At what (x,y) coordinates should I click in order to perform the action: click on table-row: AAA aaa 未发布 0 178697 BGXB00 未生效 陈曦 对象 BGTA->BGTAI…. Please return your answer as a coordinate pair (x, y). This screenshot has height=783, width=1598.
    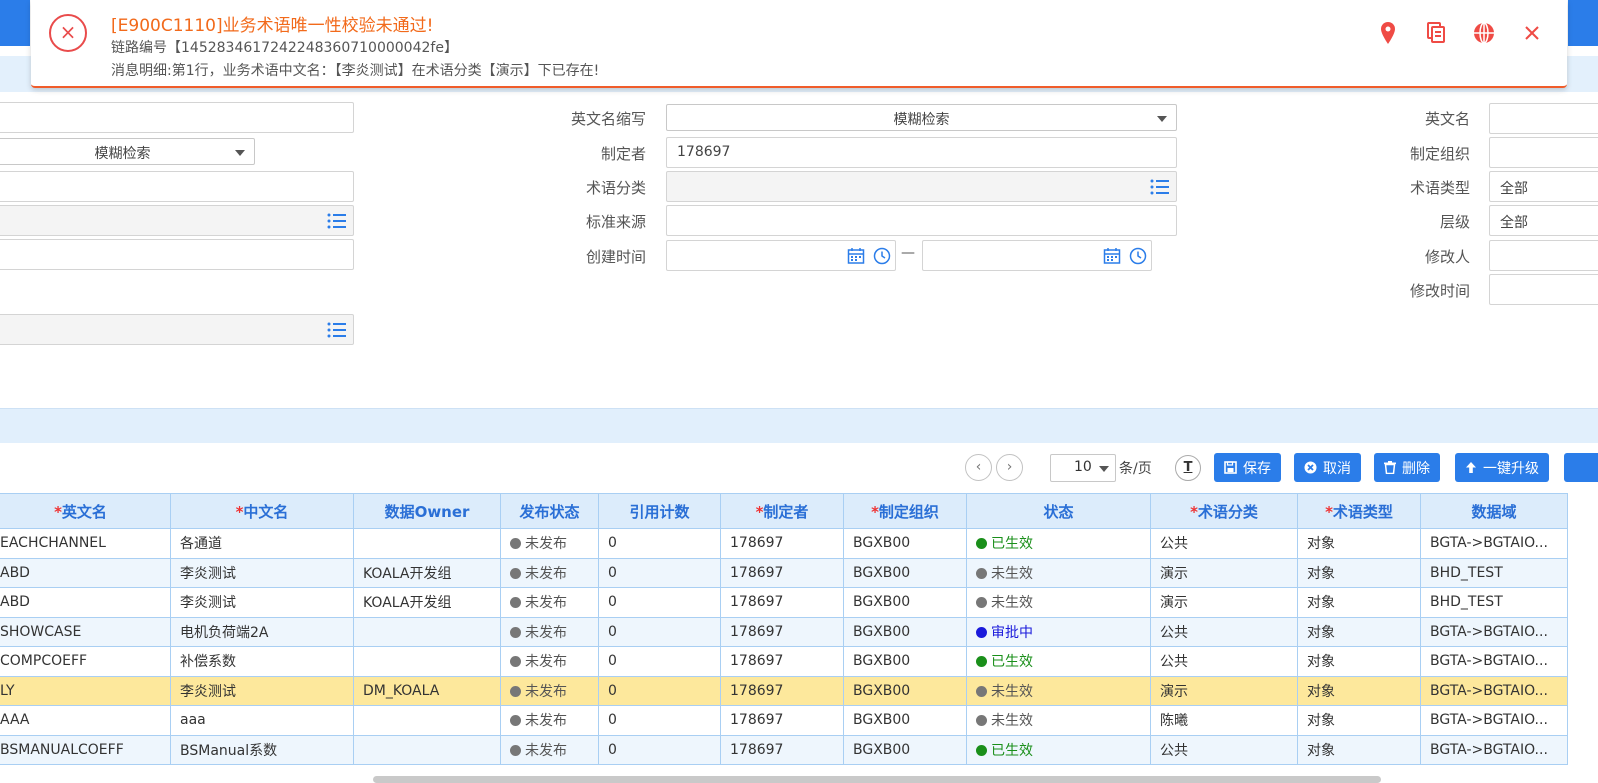
    Looking at the image, I should click on (784, 720).